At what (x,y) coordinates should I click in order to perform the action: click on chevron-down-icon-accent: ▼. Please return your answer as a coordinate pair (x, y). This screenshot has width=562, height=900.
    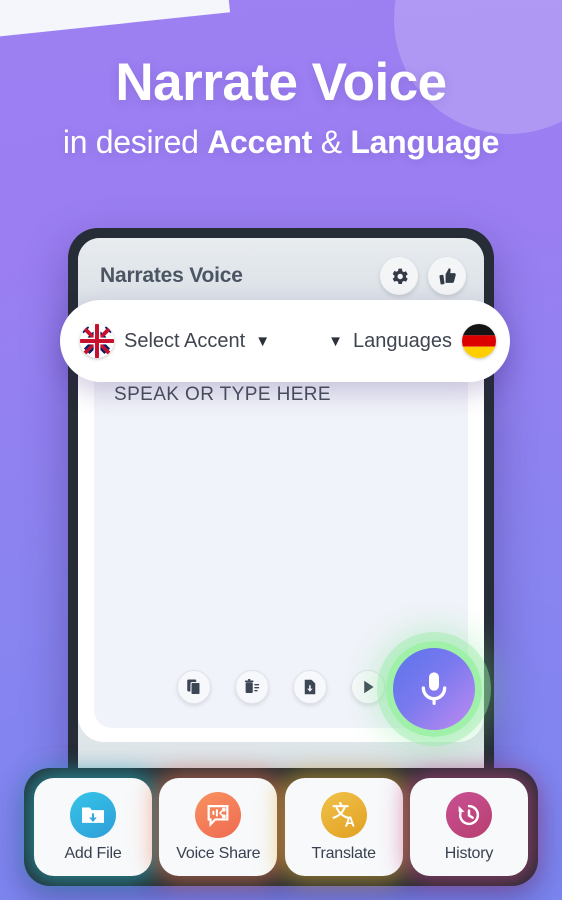
    Looking at the image, I should click on (263, 341).